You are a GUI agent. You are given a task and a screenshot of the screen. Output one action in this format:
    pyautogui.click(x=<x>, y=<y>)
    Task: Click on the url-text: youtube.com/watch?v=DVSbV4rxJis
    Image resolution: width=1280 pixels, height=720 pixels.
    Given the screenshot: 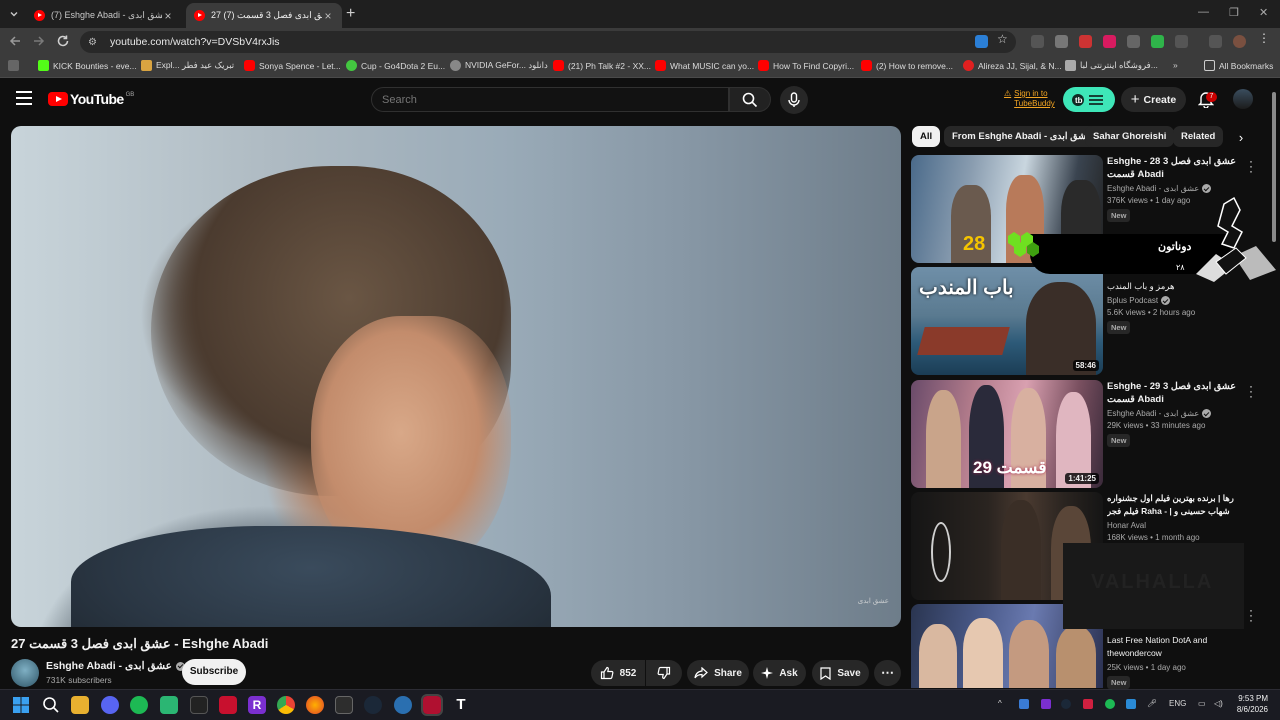 What is the action you would take?
    pyautogui.click(x=195, y=42)
    